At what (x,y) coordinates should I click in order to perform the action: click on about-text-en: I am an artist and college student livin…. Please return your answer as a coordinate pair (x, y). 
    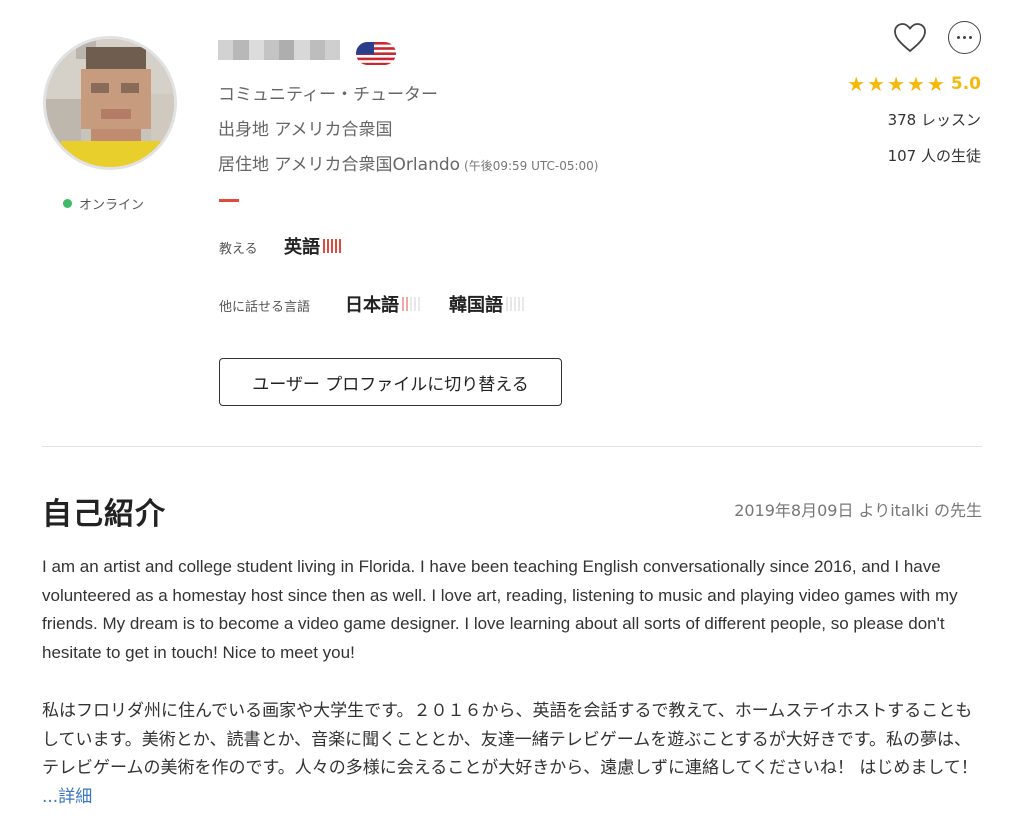
    Looking at the image, I should click on (500, 610).